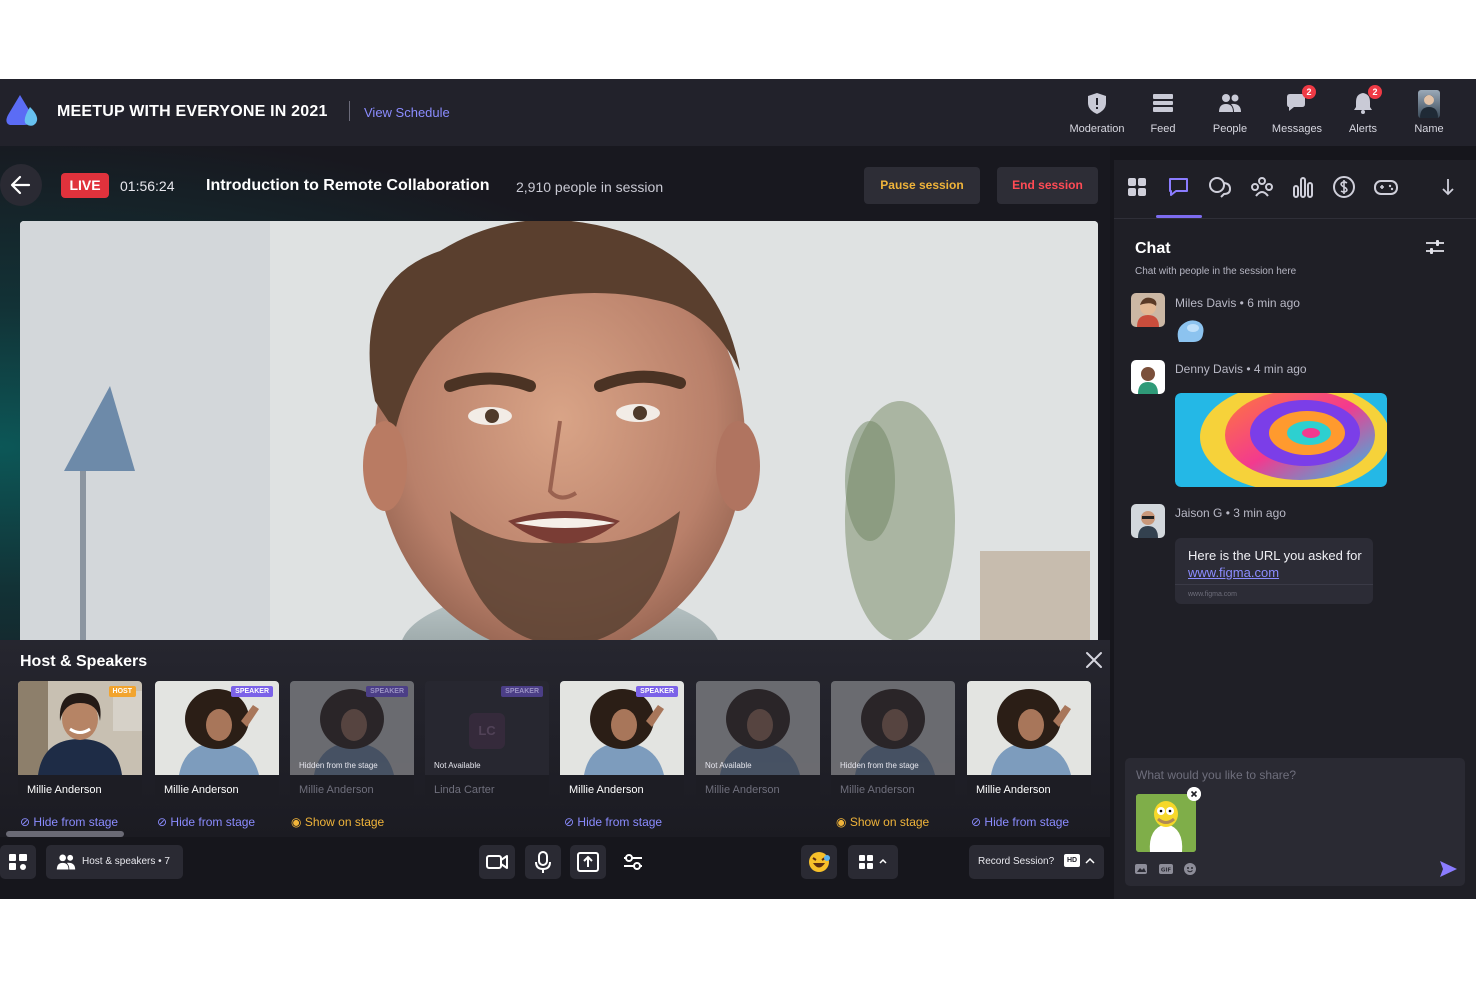 The height and width of the screenshot is (987, 1480). Describe the element at coordinates (543, 862) in the screenshot. I see `microphone-button` at that location.